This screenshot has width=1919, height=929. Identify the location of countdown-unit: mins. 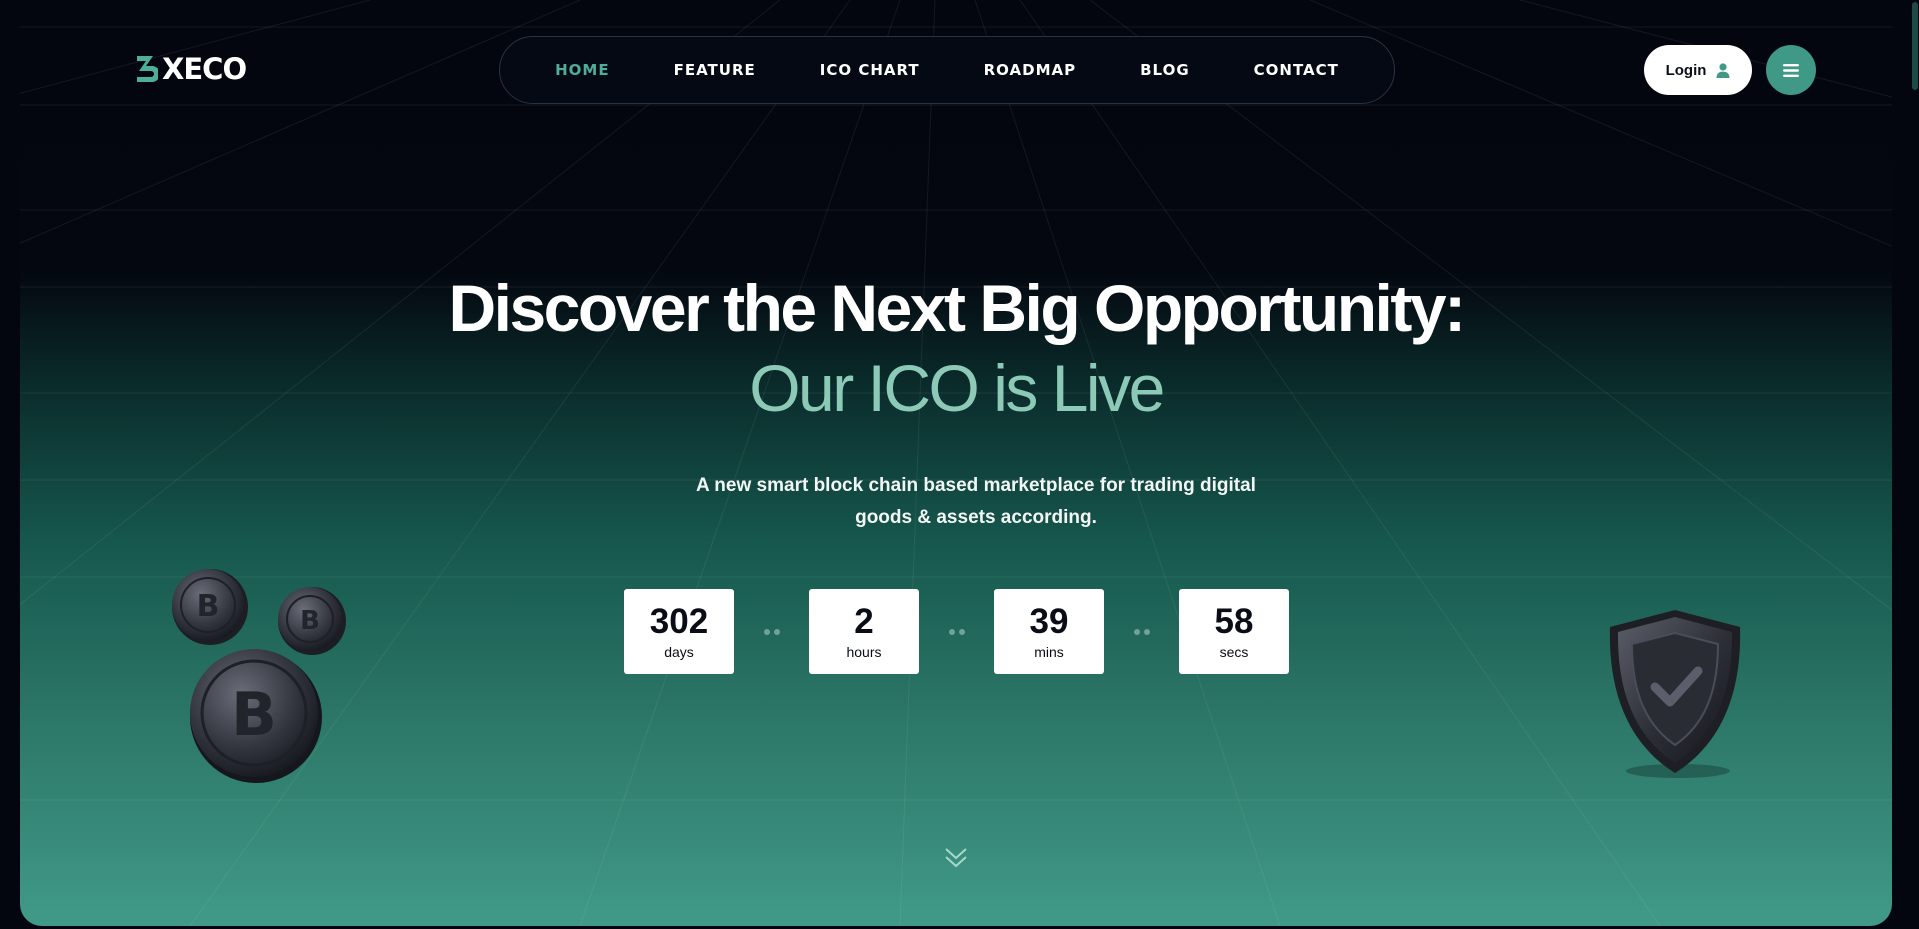
(1049, 651).